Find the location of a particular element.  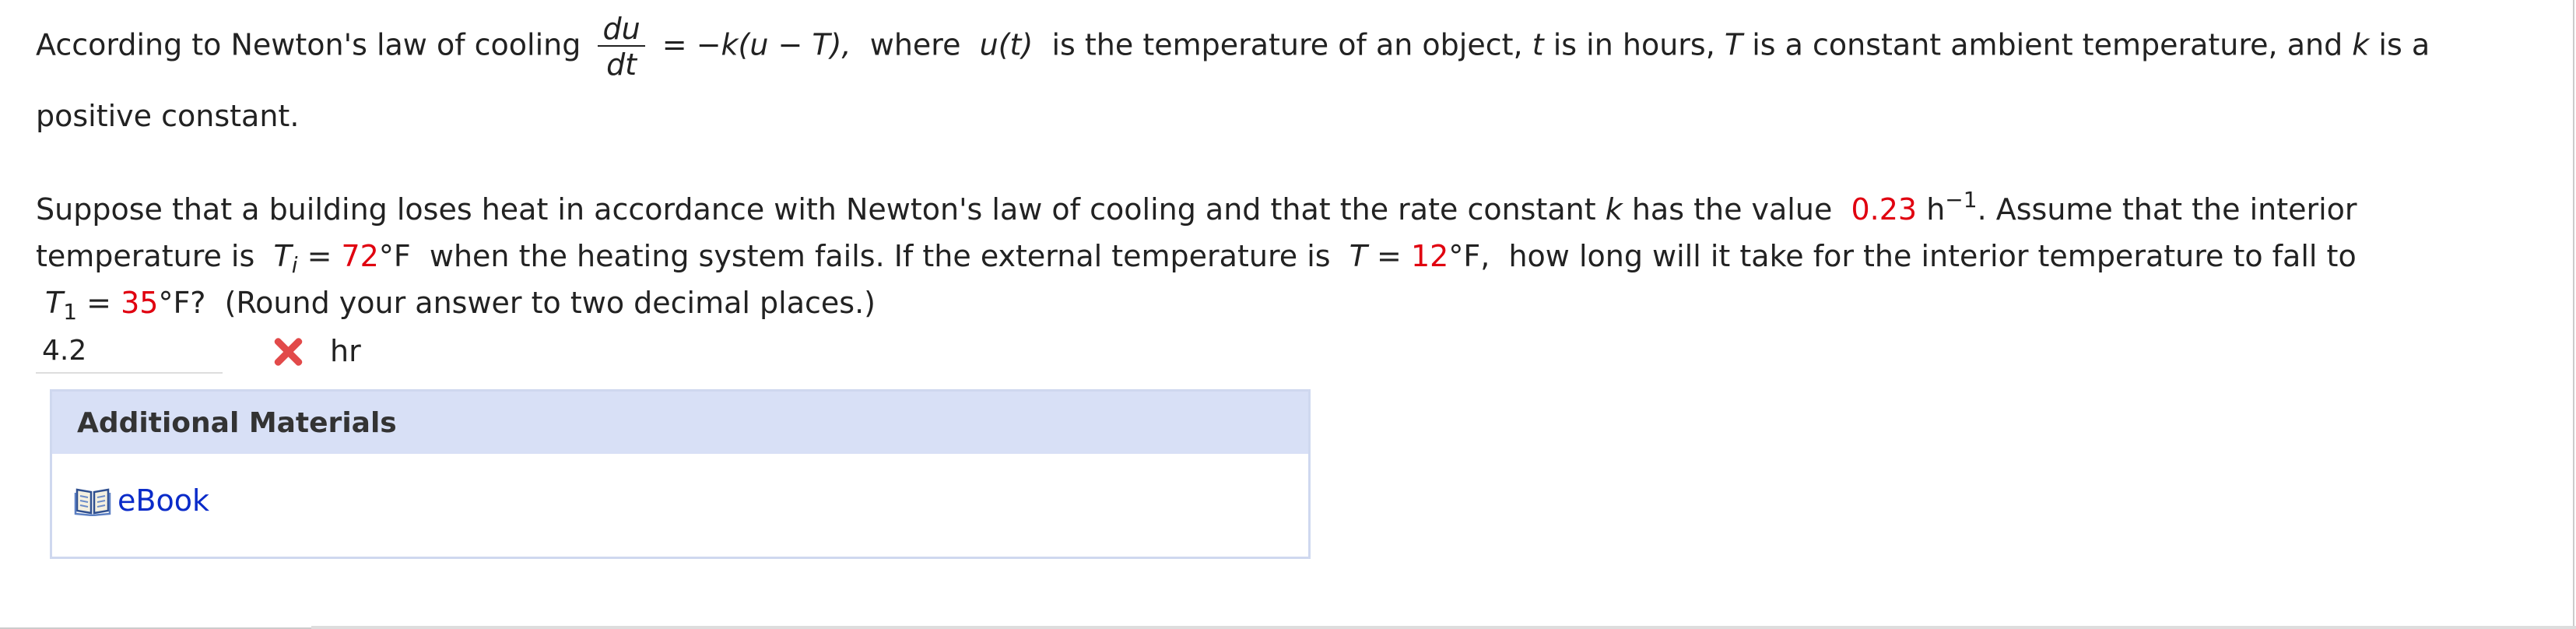

additional-materials-header: Additional Materials is located at coordinates (680, 423).